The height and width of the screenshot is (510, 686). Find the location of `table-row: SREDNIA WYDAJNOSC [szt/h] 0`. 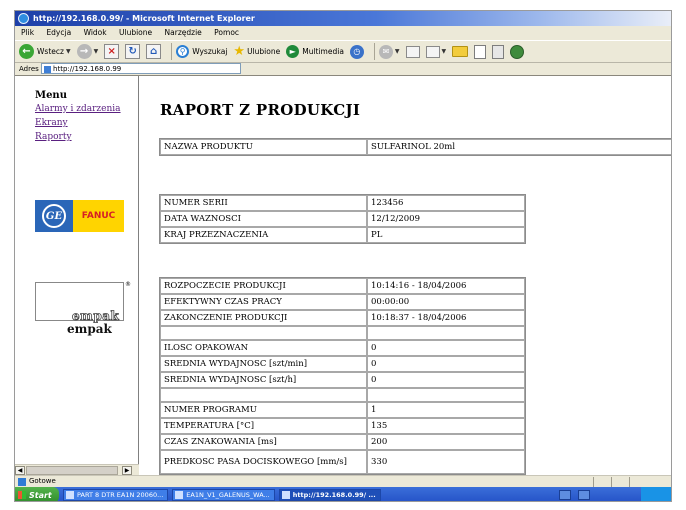

table-row: SREDNIA WYDAJNOSC [szt/h] 0 is located at coordinates (342, 380).